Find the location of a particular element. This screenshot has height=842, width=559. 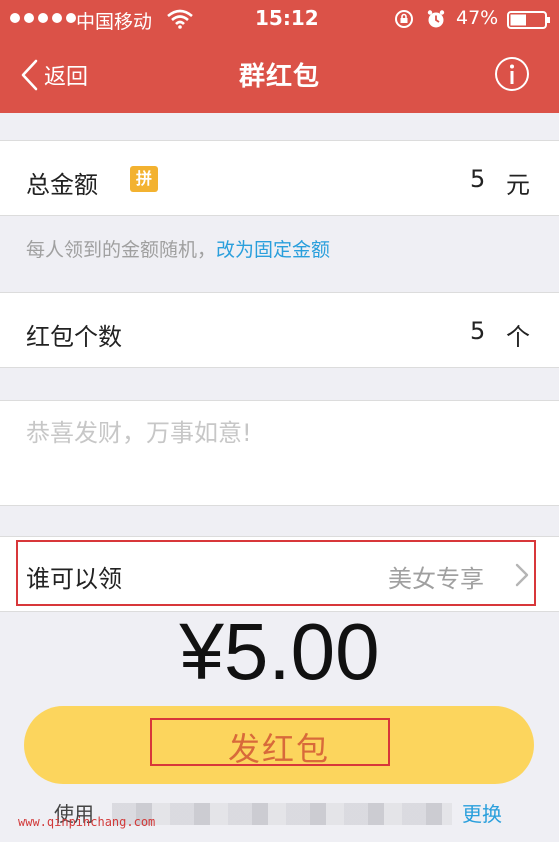

signal-icon is located at coordinates (43, 18).